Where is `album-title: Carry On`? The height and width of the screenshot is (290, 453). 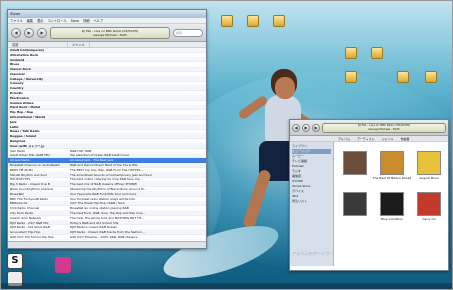
album-title: Carry On is located at coordinates (429, 219).